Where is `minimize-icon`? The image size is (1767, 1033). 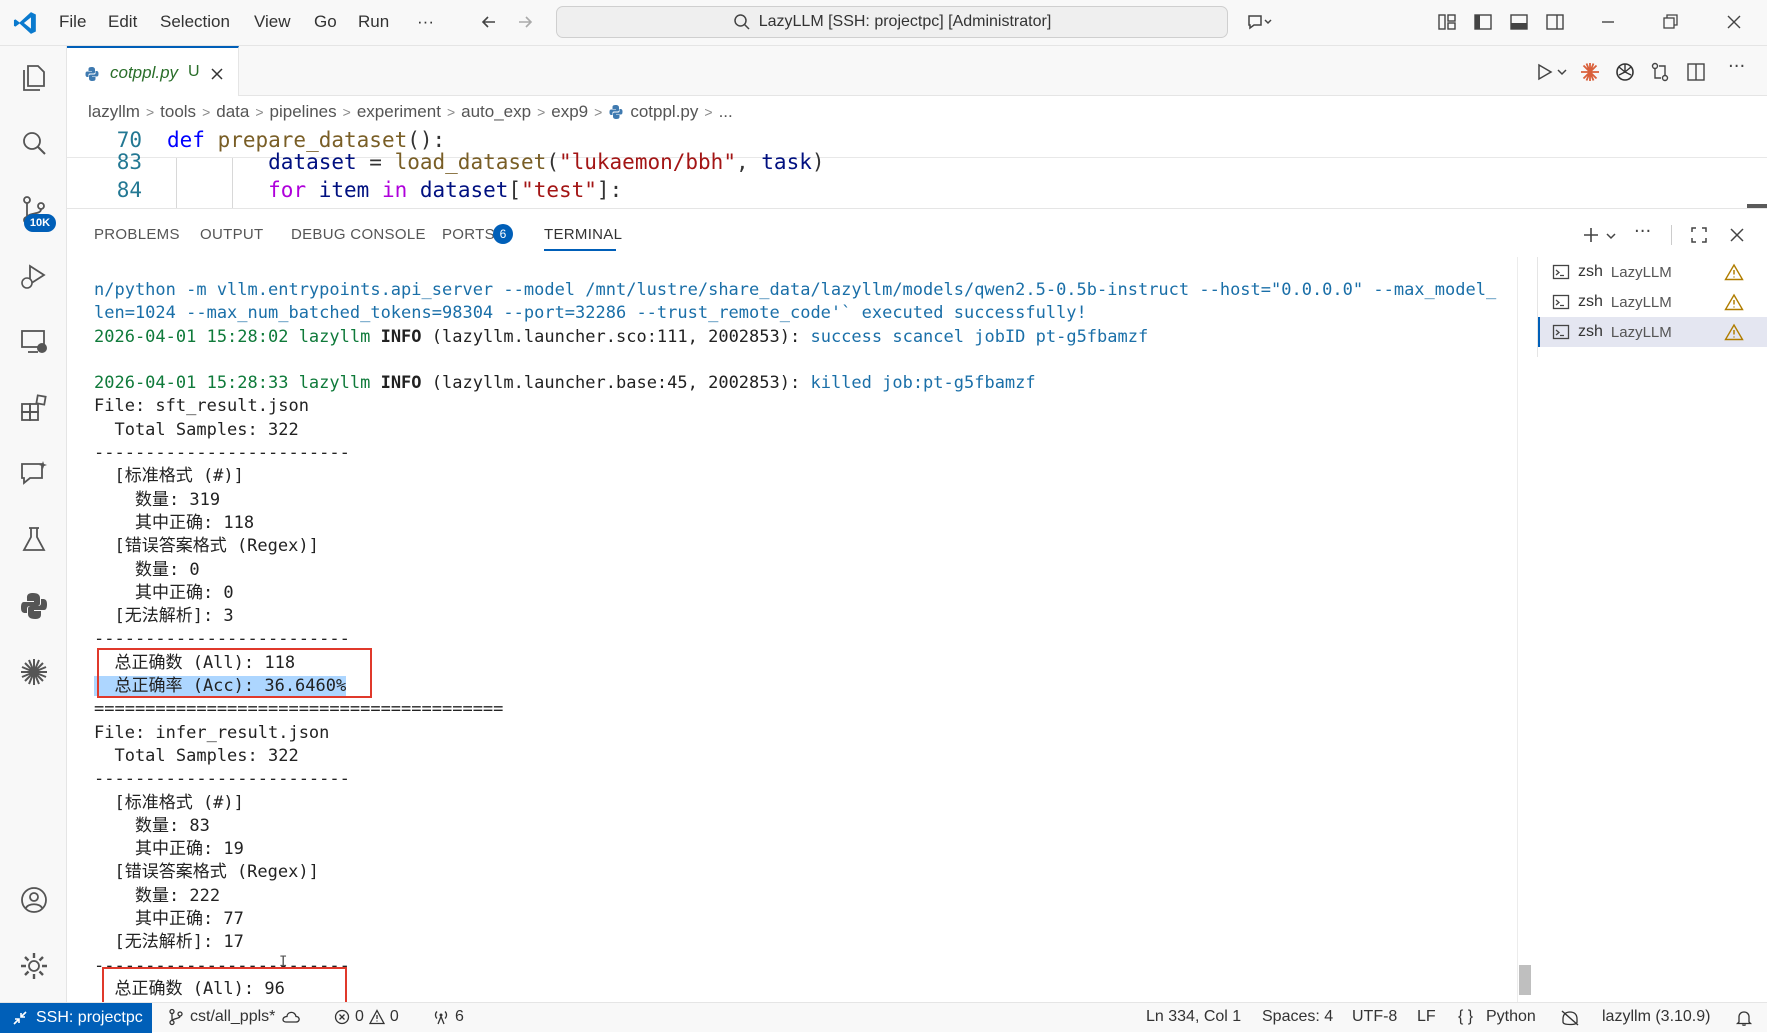 minimize-icon is located at coordinates (1608, 22).